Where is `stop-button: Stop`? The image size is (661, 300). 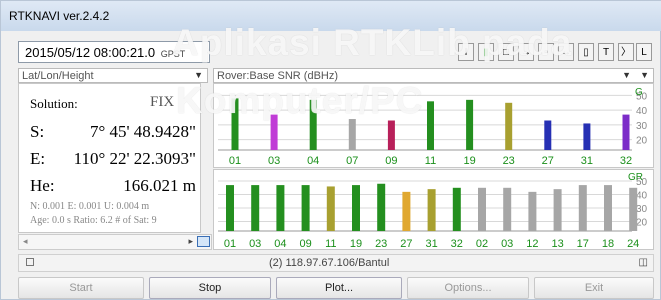
stop-button: Stop is located at coordinates (210, 288).